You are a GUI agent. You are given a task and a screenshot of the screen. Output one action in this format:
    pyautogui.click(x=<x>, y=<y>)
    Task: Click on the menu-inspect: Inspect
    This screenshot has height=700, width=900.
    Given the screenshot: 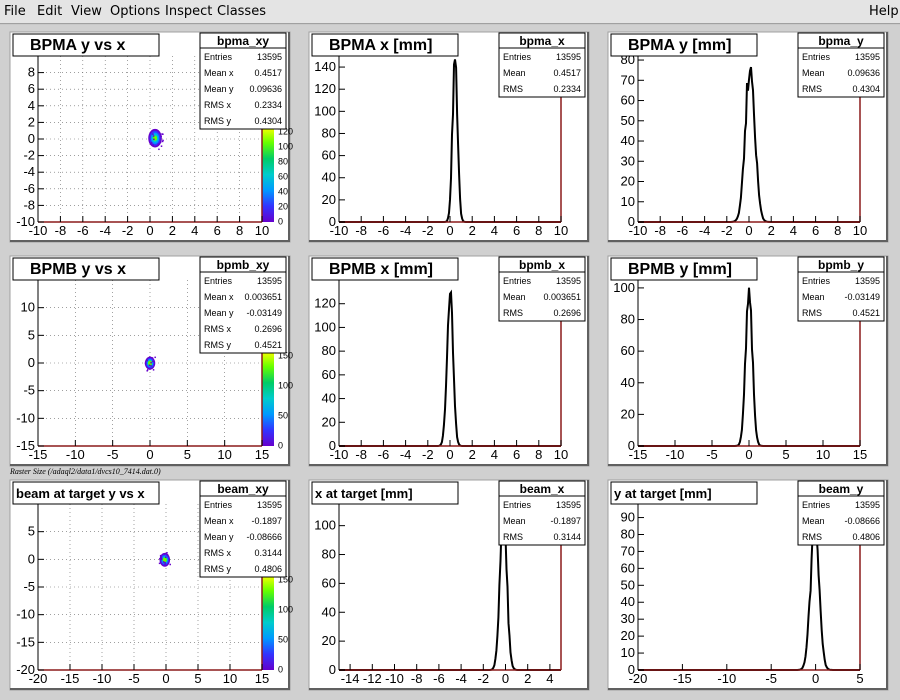 What is the action you would take?
    pyautogui.click(x=188, y=11)
    